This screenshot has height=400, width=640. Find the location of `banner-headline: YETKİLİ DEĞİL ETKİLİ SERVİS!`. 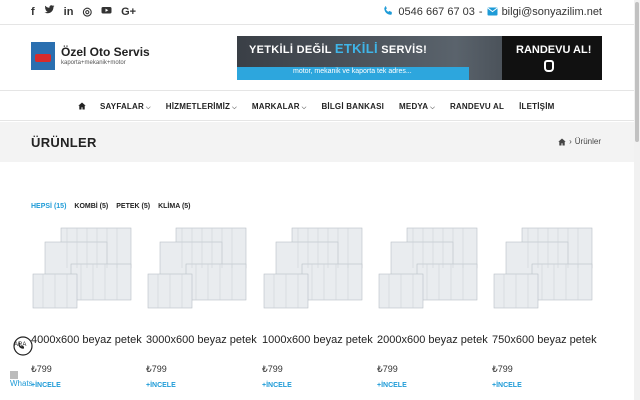

banner-headline: YETKİLİ DEĞİL ETKİLİ SERVİS! is located at coordinates (338, 48).